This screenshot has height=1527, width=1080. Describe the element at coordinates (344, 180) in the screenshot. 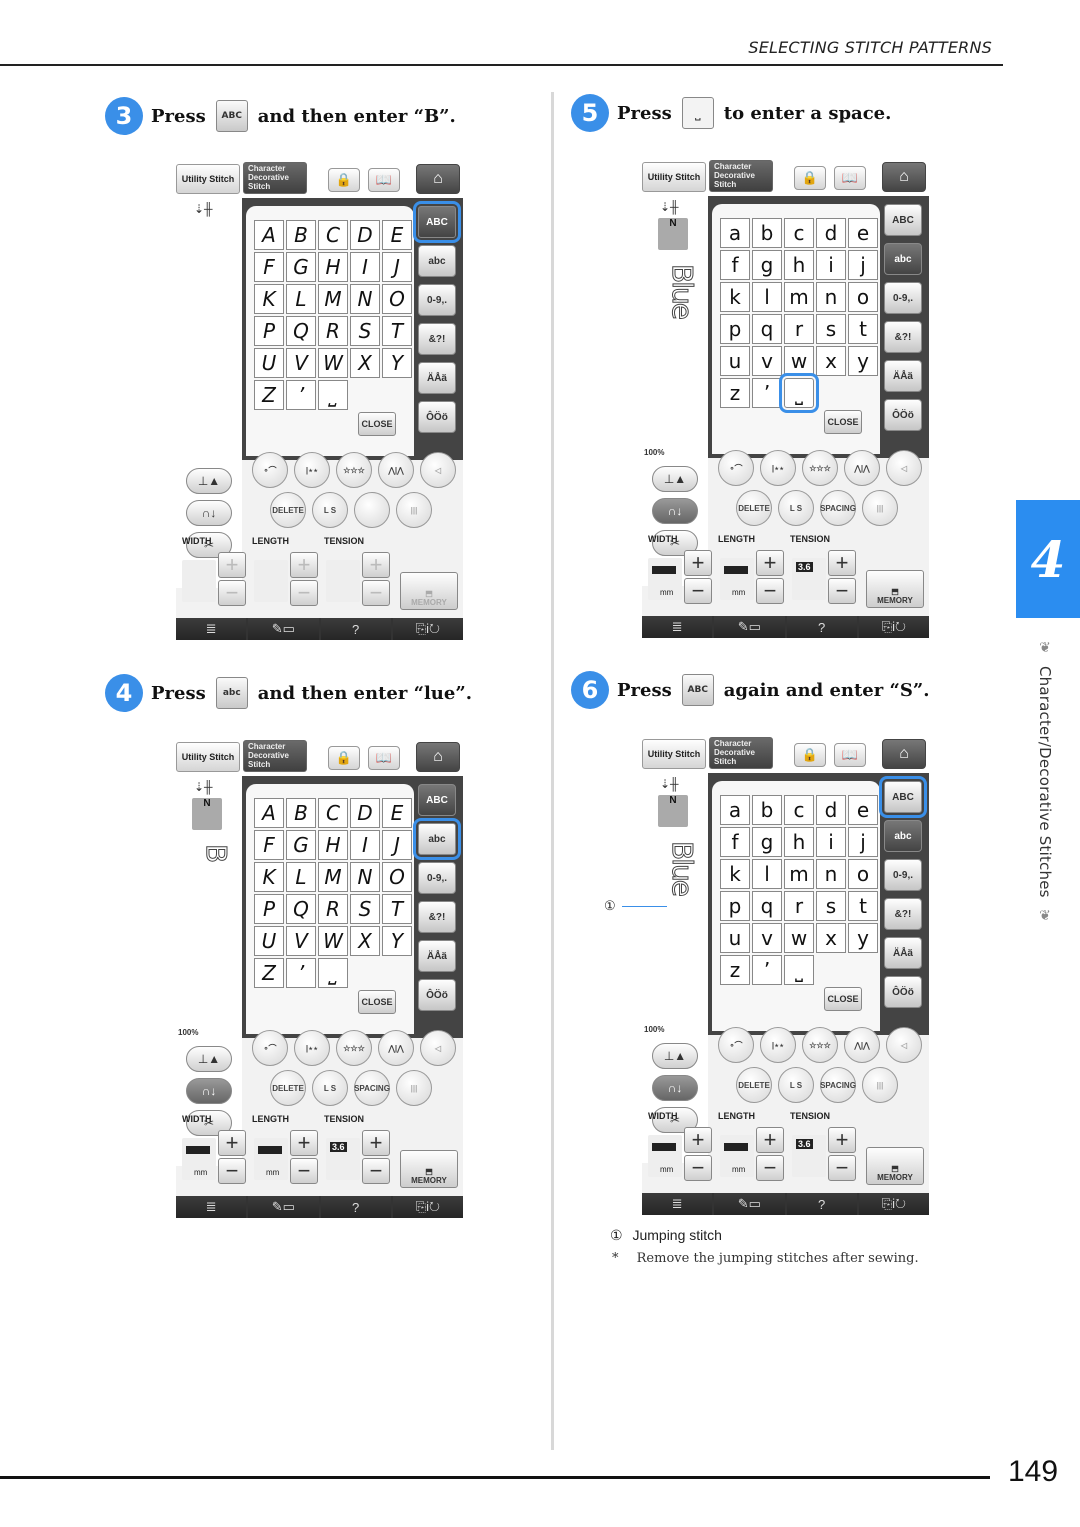

I see `lock-icon: 🔒` at that location.